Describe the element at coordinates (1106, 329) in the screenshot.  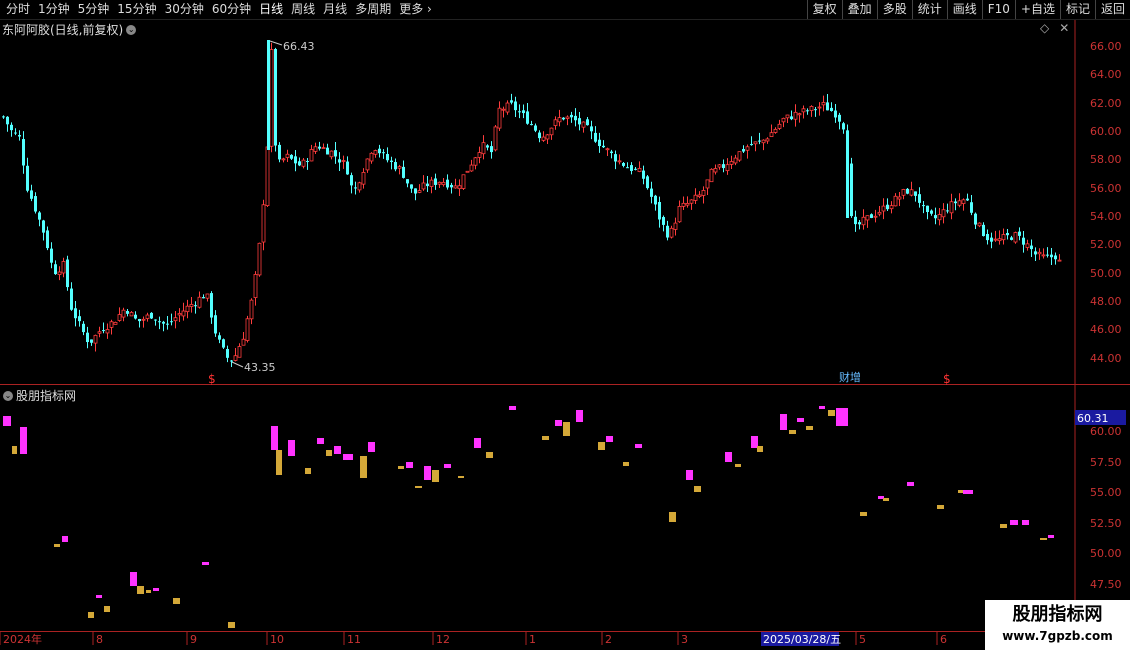
I see `price-tick: 46.00` at that location.